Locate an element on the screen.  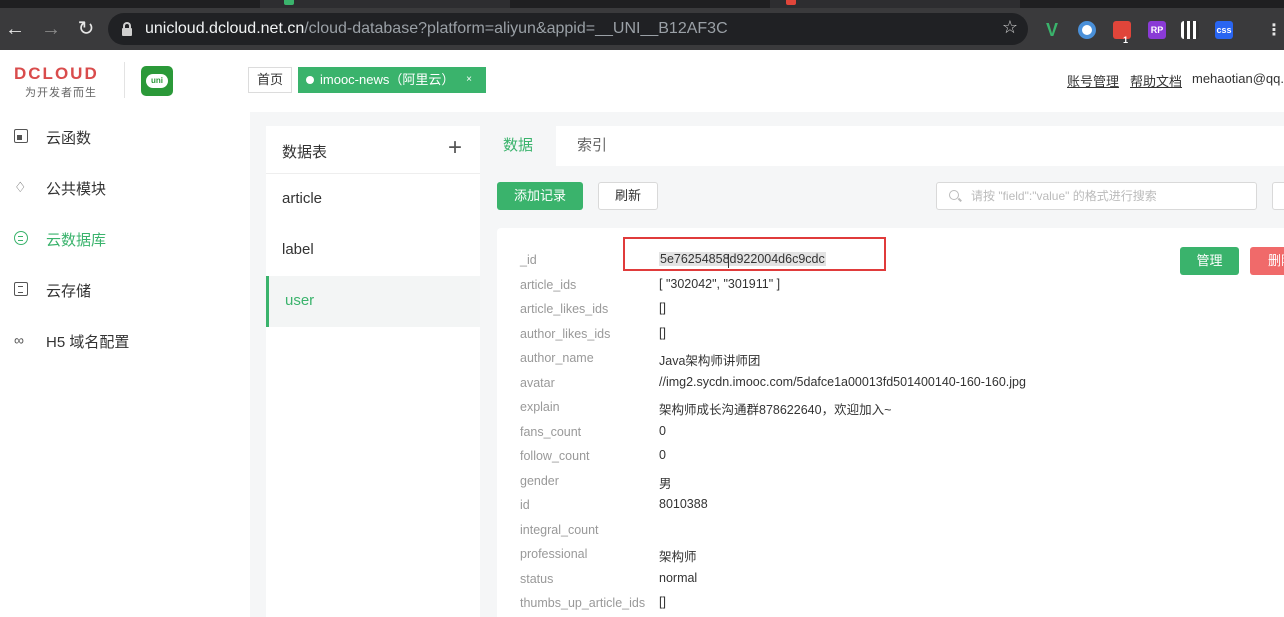
content-tabs: 数据 索引 is located at coordinates (882, 146).